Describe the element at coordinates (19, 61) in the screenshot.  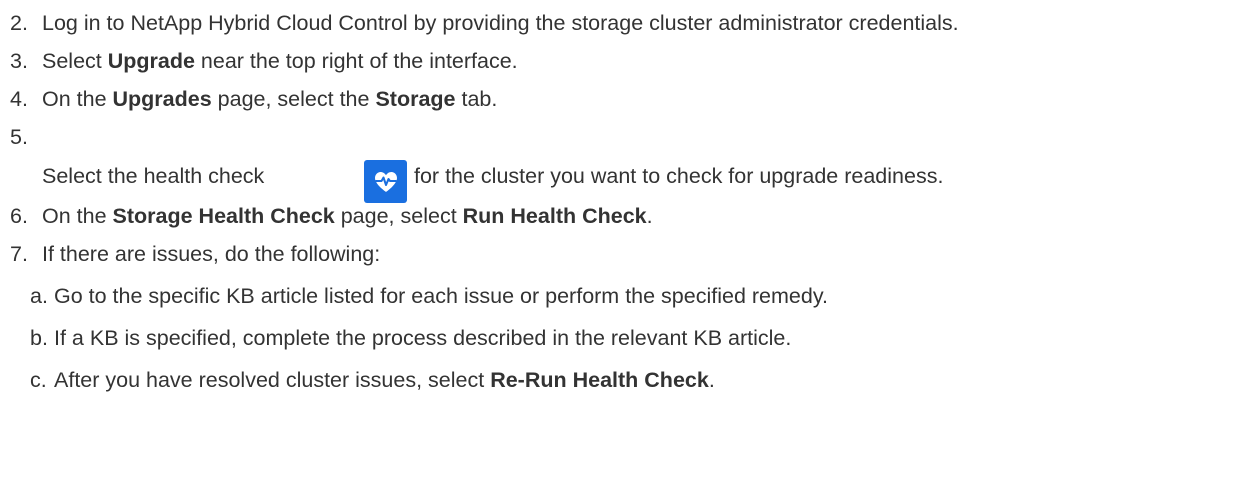
I see `step-number: 3.` at that location.